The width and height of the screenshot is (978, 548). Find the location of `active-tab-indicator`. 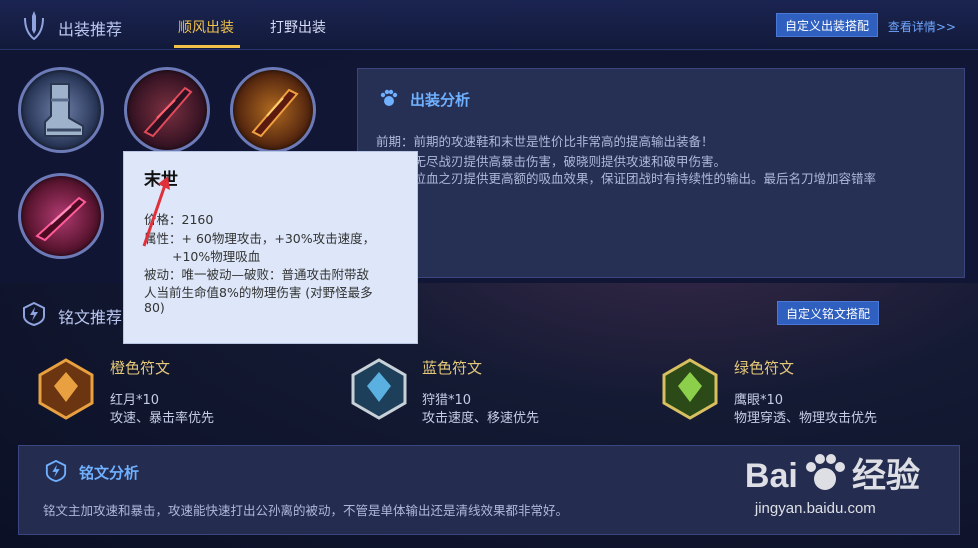

active-tab-indicator is located at coordinates (207, 46).